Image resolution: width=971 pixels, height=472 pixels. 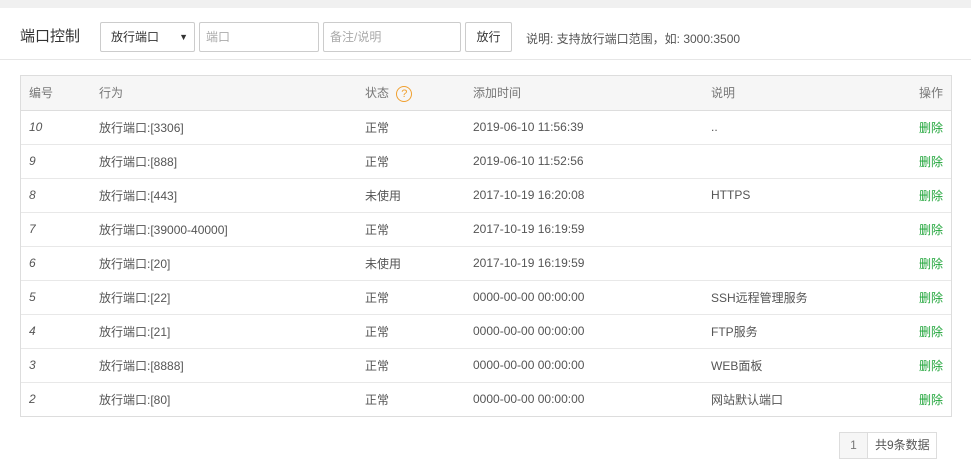 What do you see at coordinates (60, 160) in the screenshot?
I see `row-id: 9` at bounding box center [60, 160].